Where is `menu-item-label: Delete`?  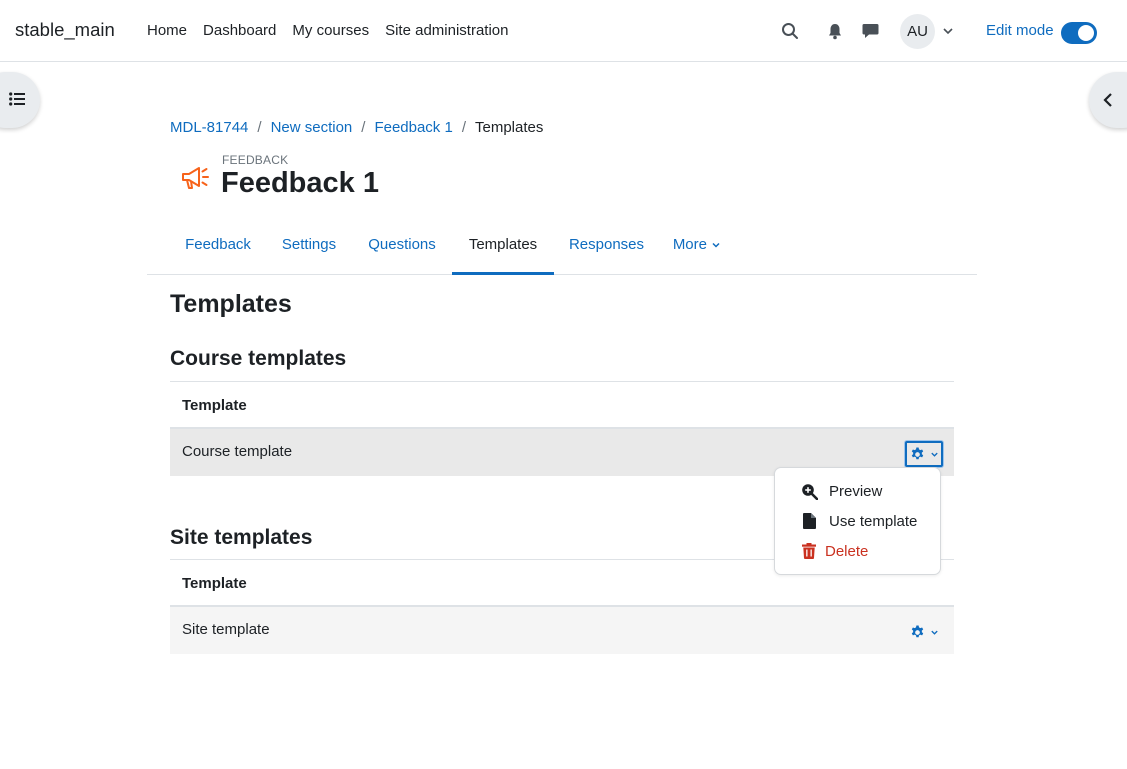 menu-item-label: Delete is located at coordinates (847, 551).